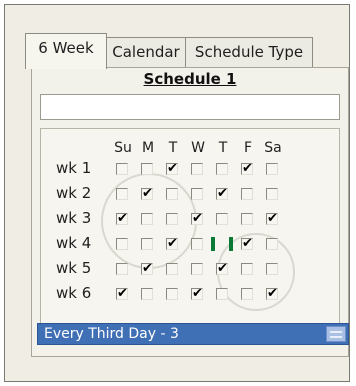 This screenshot has height=386, width=356. What do you see at coordinates (74, 243) in the screenshot?
I see `week-label-4: wk 4` at bounding box center [74, 243].